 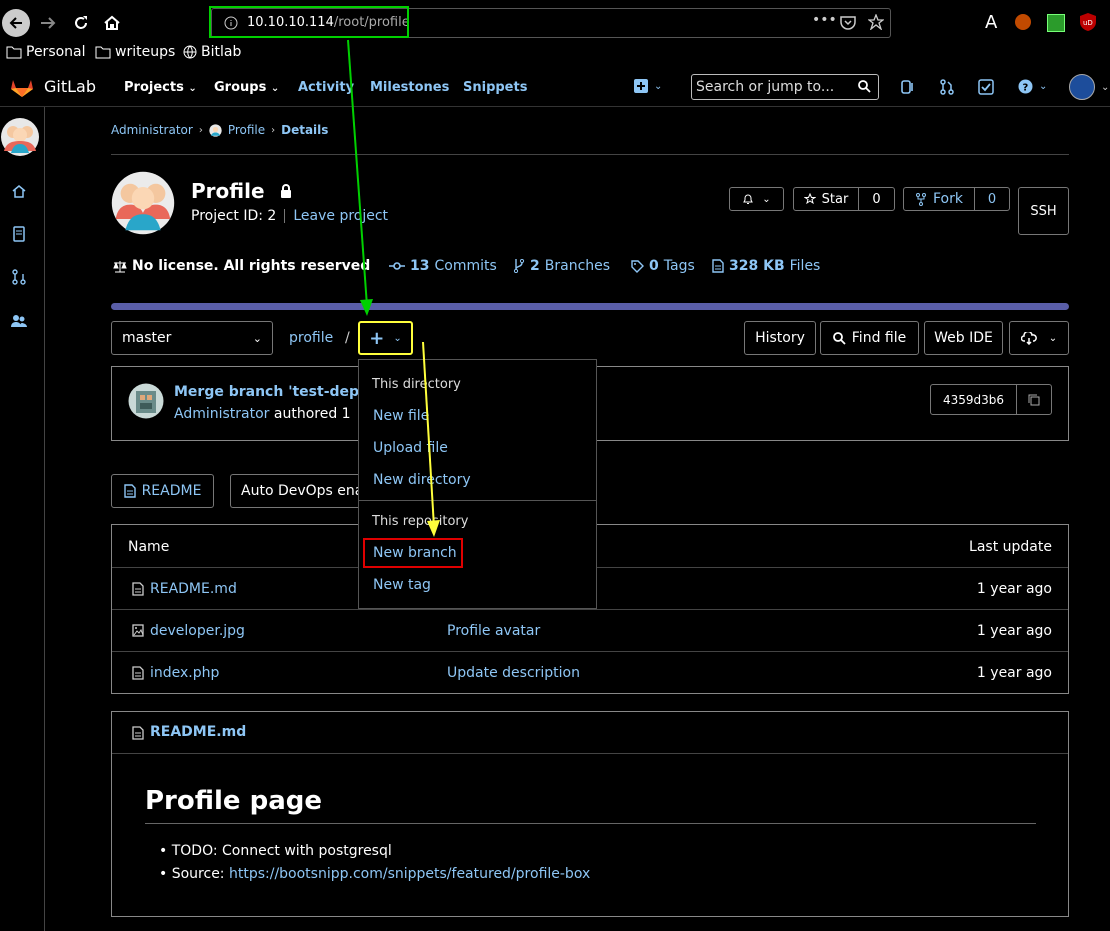 I want to click on help-icon: ?, so click(x=1025, y=86).